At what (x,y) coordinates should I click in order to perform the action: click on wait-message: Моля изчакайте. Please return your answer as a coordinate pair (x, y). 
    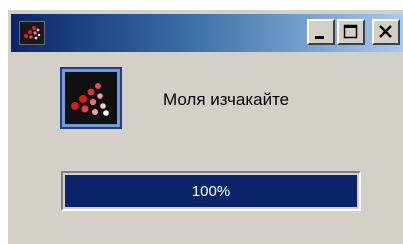
    Looking at the image, I should click on (226, 99).